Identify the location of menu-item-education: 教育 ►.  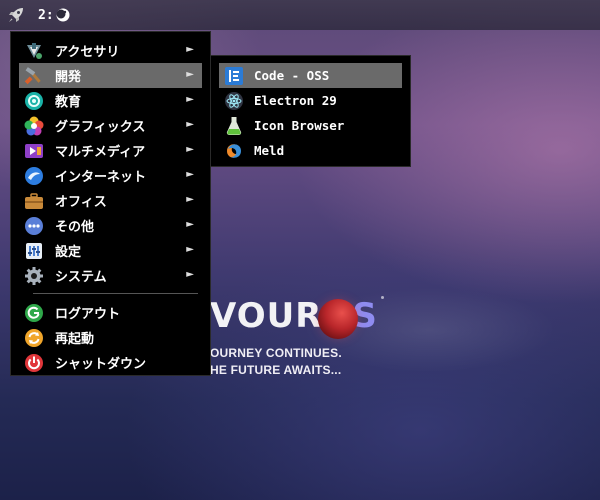
(110, 100).